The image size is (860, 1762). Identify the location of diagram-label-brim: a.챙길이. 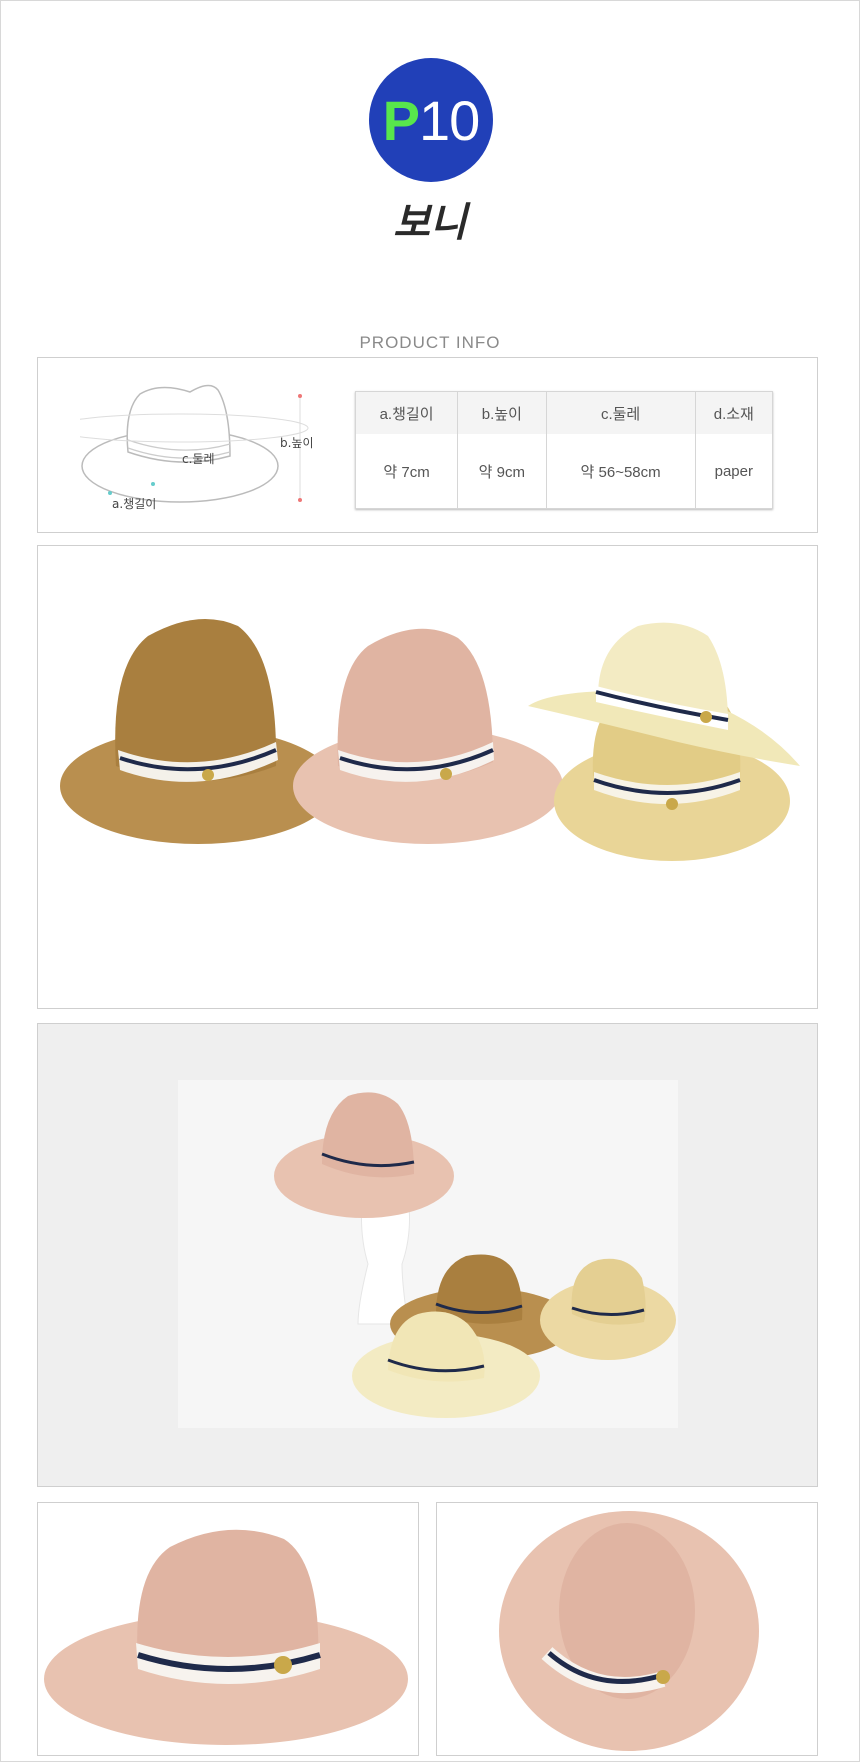
(134, 504).